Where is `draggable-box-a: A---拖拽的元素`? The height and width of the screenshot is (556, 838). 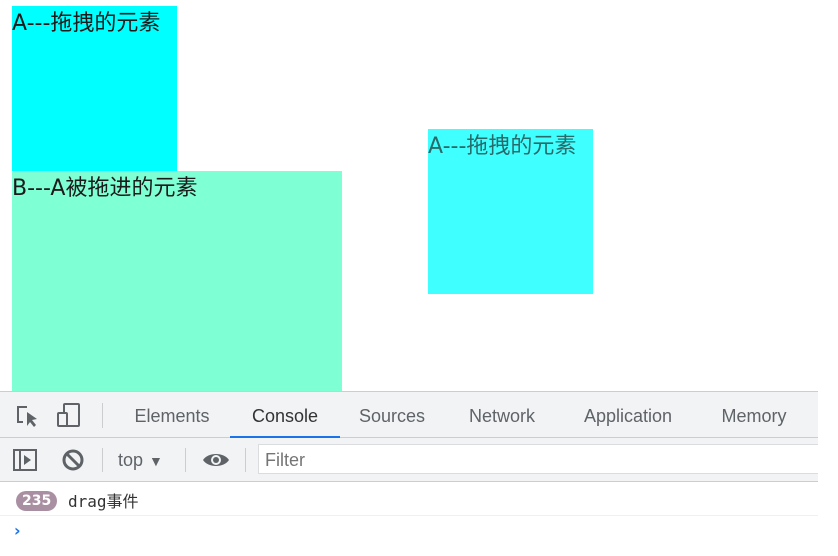 draggable-box-a: A---拖拽的元素 is located at coordinates (94, 88).